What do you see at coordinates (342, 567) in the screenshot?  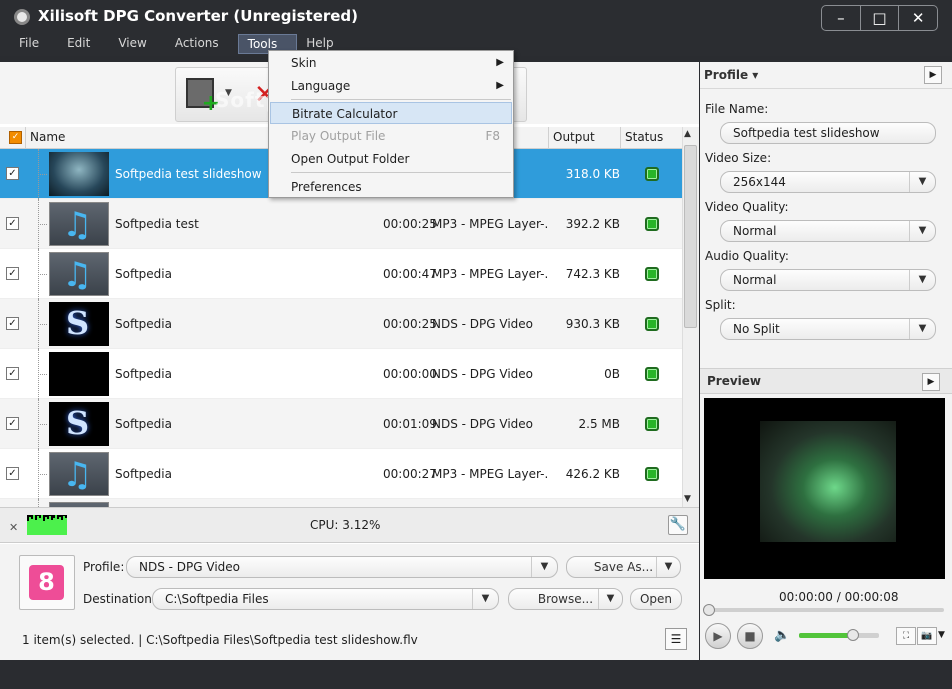 I see `profile-select: NDS - DPG Video ▼` at bounding box center [342, 567].